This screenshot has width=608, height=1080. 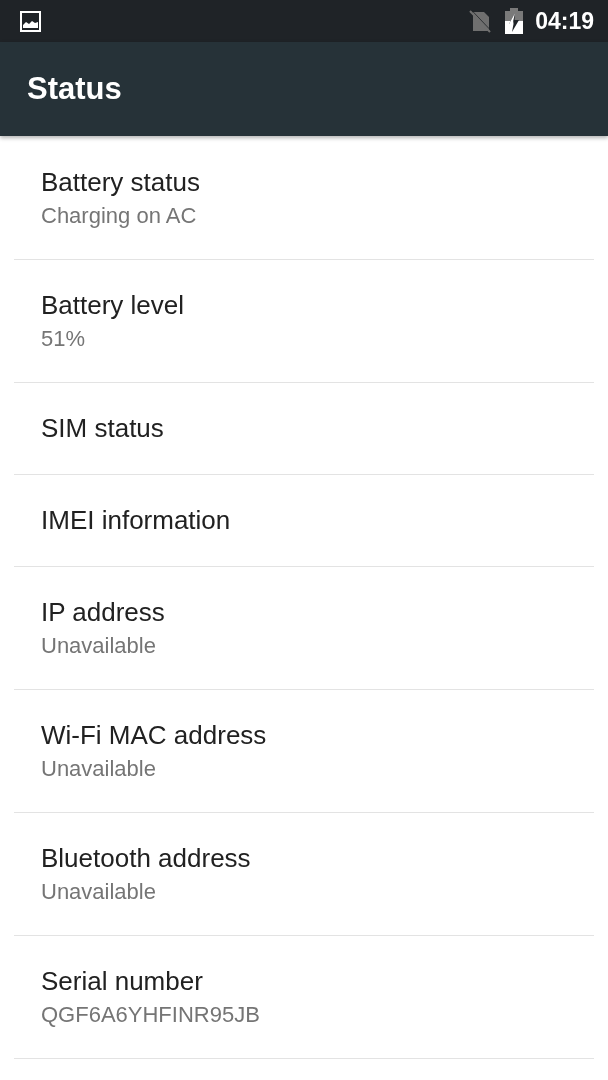 What do you see at coordinates (146, 858) in the screenshot?
I see `setting-title: Bluetooth address` at bounding box center [146, 858].